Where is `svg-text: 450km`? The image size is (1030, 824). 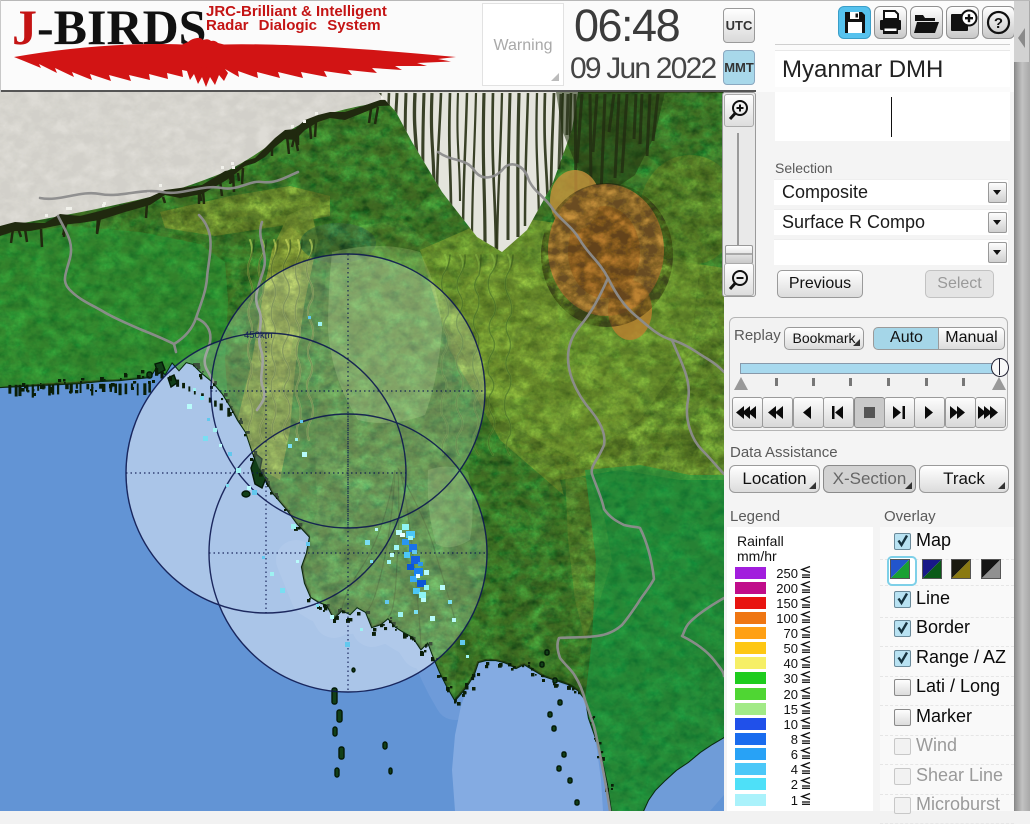
svg-text: 450km is located at coordinates (258, 335).